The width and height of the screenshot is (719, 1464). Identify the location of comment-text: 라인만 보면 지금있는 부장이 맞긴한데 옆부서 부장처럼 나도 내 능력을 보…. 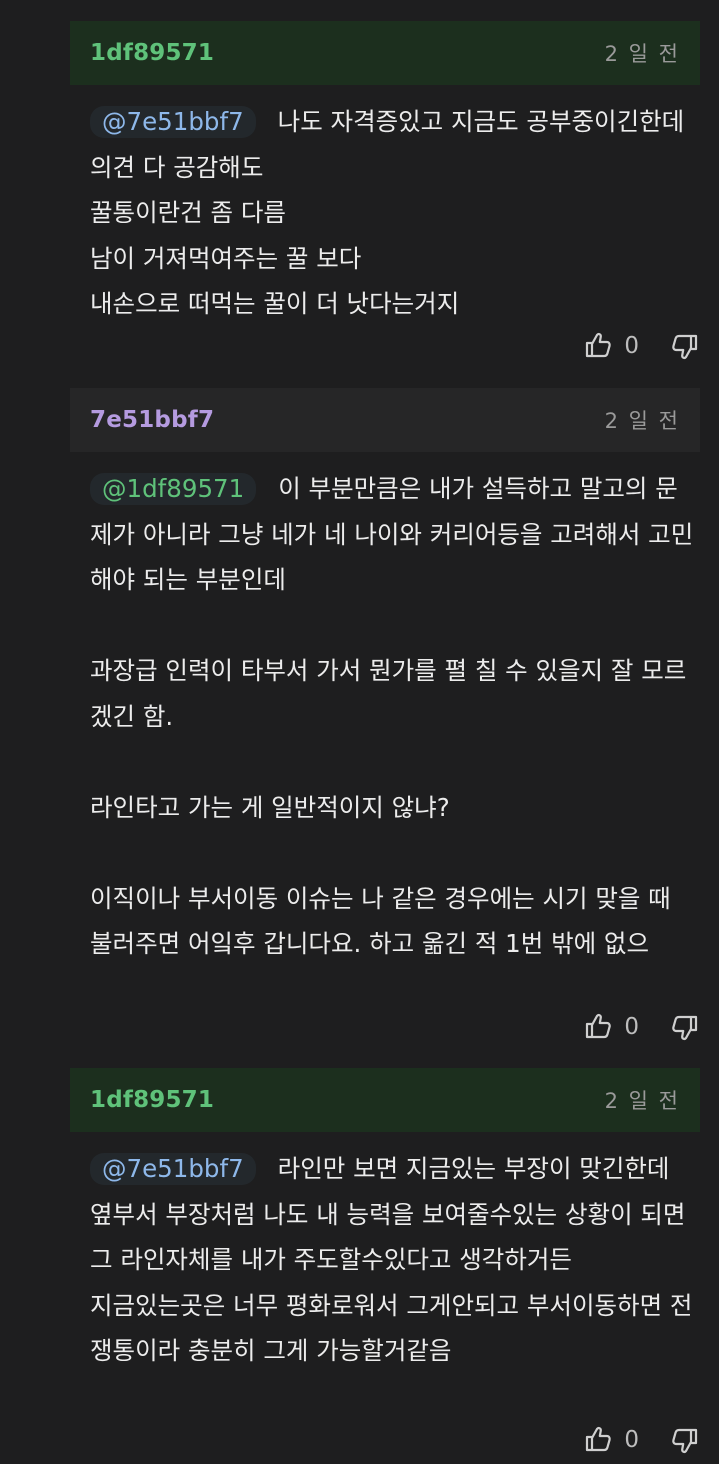
(391, 1259).